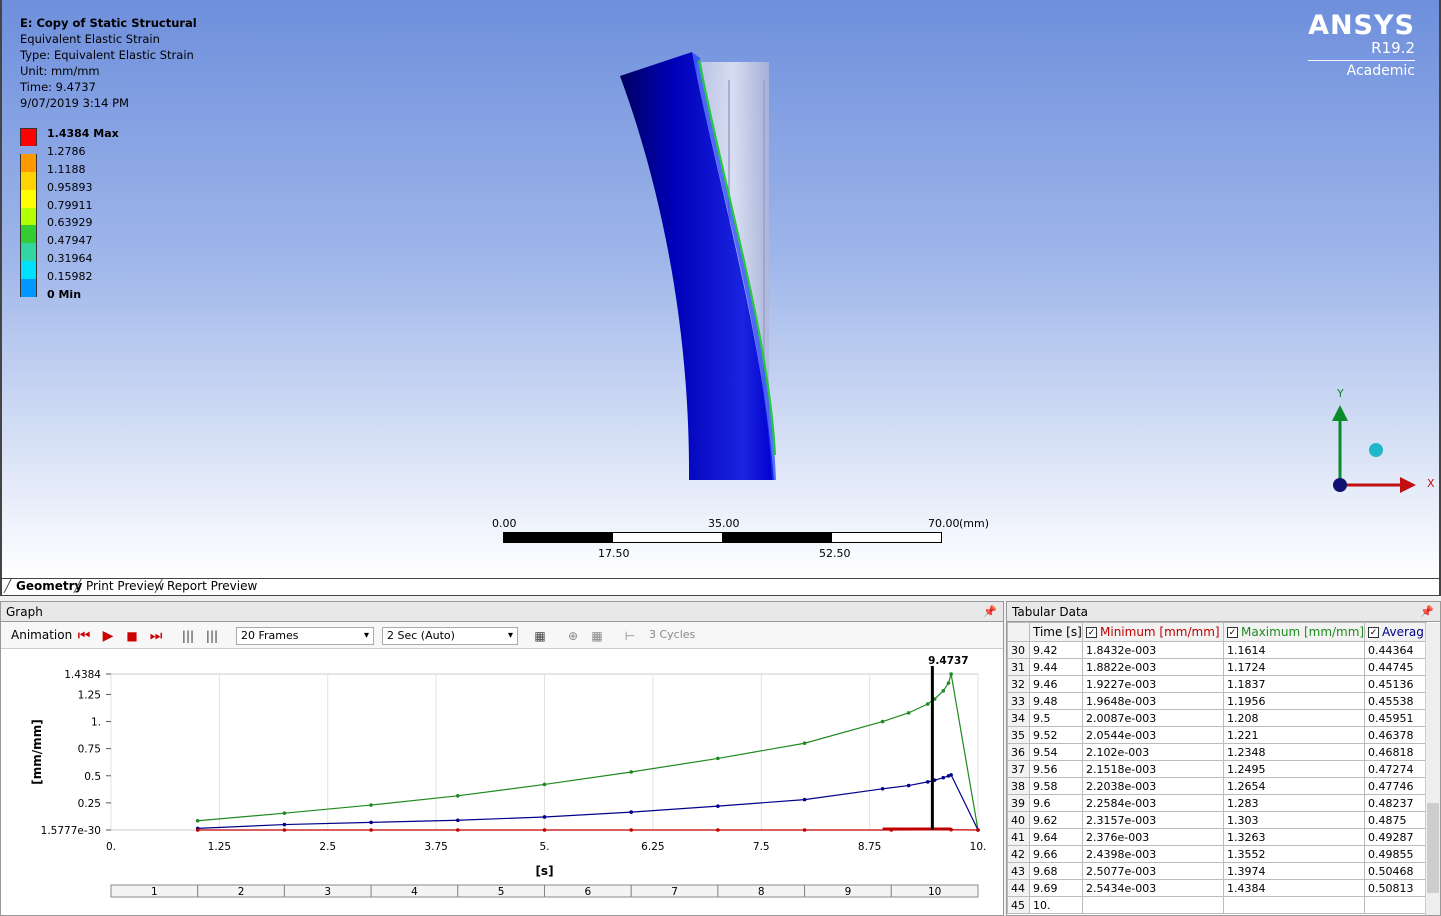 This screenshot has width=1441, height=916. What do you see at coordinates (1153, 786) in the screenshot?
I see `cell-minimum: 2.2038e-003` at bounding box center [1153, 786].